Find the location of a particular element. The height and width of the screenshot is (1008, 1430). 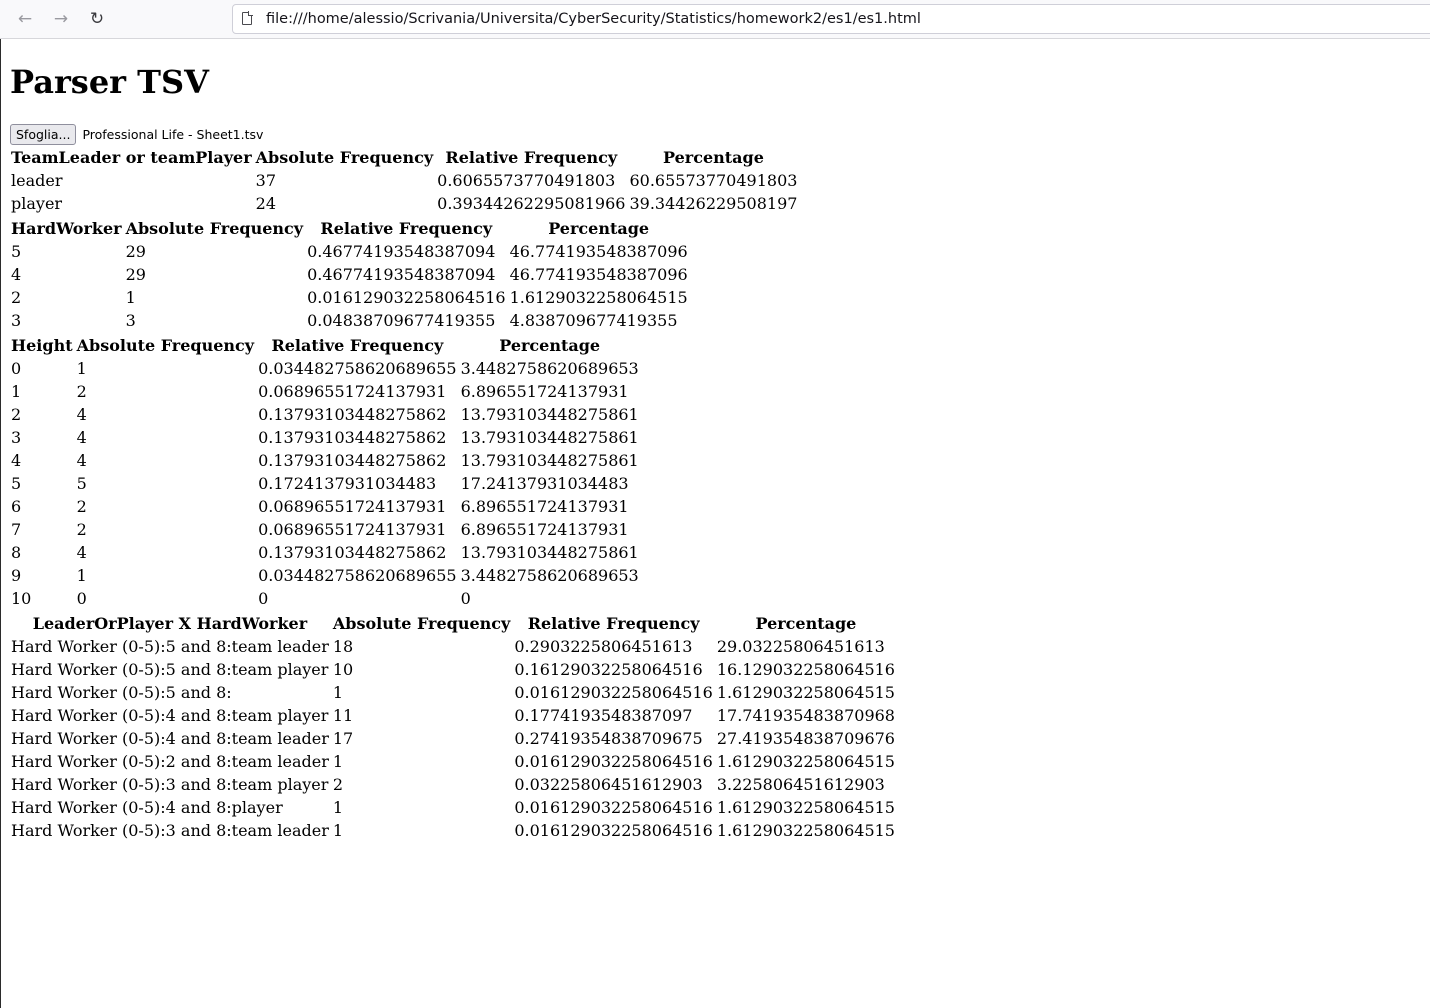

table-cell: 0.1774193548387097 is located at coordinates (603, 715).